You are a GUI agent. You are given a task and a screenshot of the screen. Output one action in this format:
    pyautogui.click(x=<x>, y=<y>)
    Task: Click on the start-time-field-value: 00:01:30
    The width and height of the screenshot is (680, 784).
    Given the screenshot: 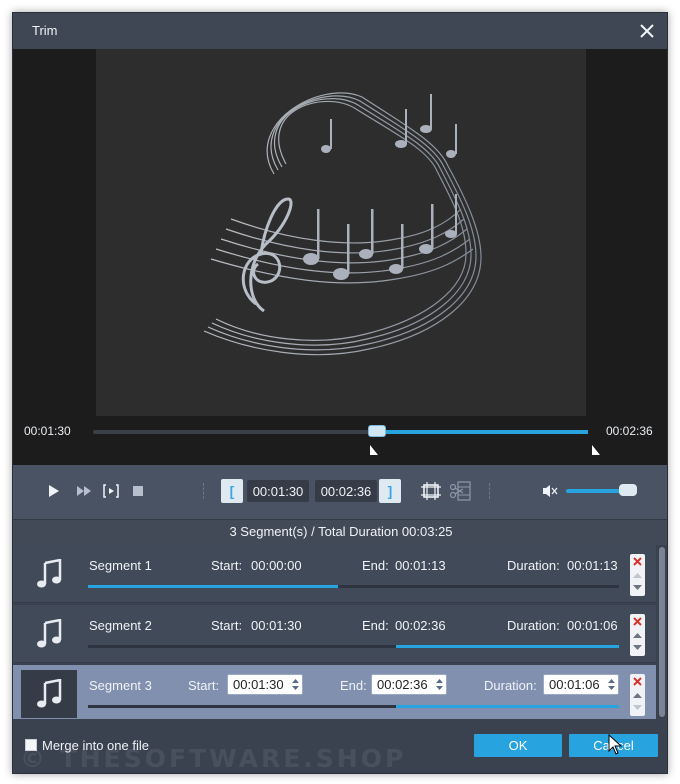 What is the action you would take?
    pyautogui.click(x=258, y=684)
    